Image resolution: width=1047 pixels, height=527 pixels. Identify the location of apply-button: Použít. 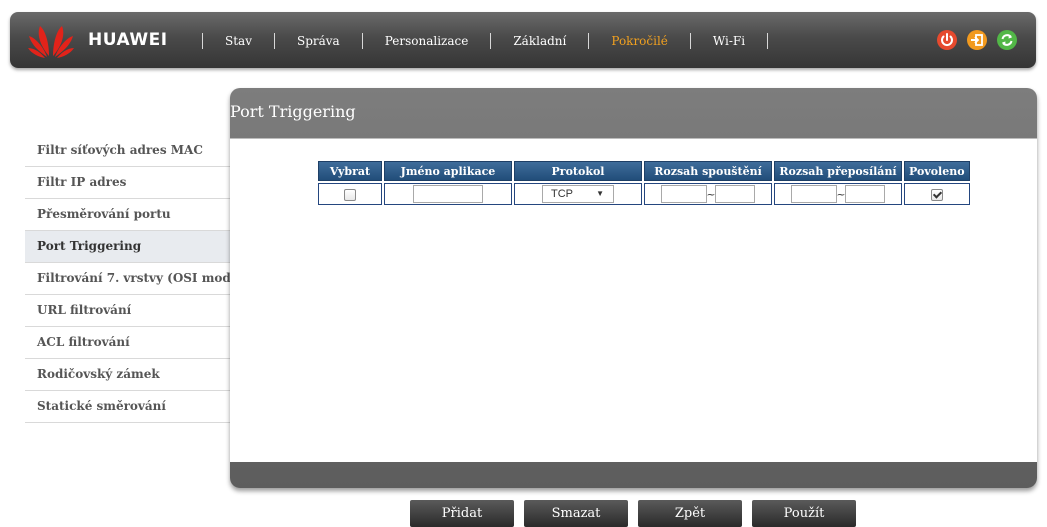
(804, 513).